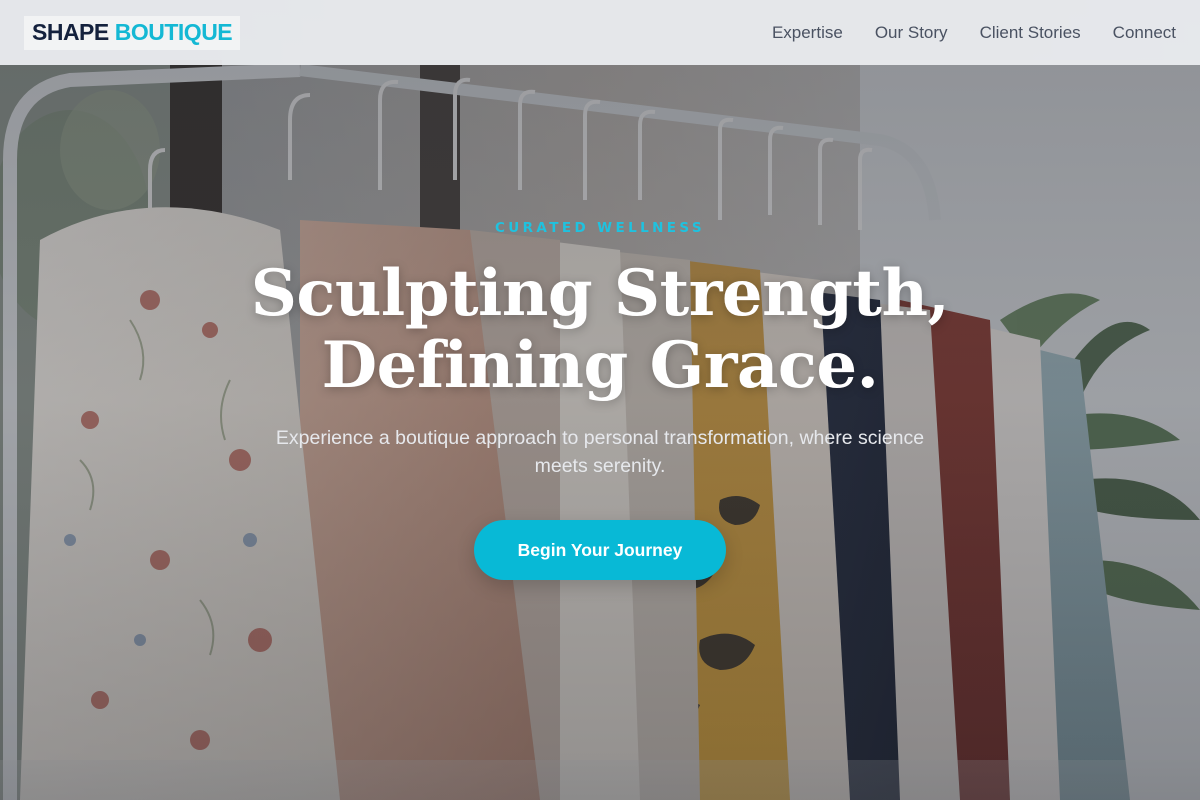 The height and width of the screenshot is (800, 1200). Describe the element at coordinates (807, 33) in the screenshot. I see `nav-link-expertise: Expertise` at that location.